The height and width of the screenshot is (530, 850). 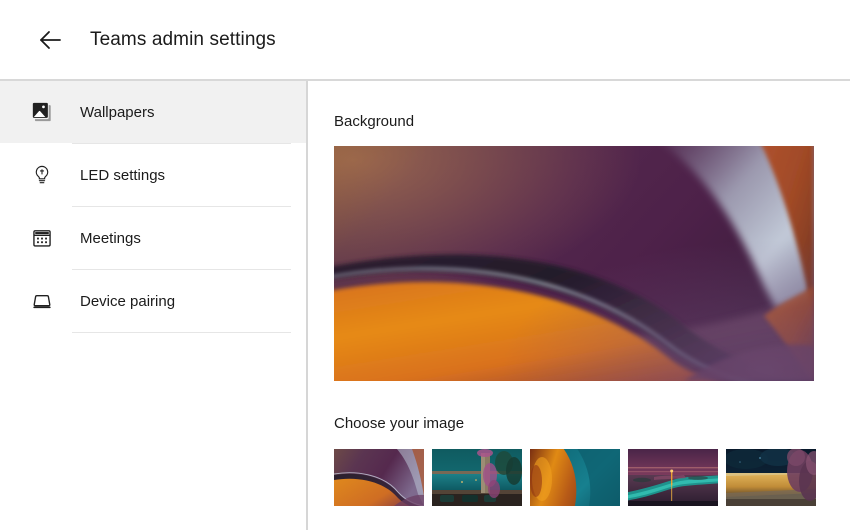 I want to click on thumbnail-abstract-orange-teal, so click(x=575, y=477).